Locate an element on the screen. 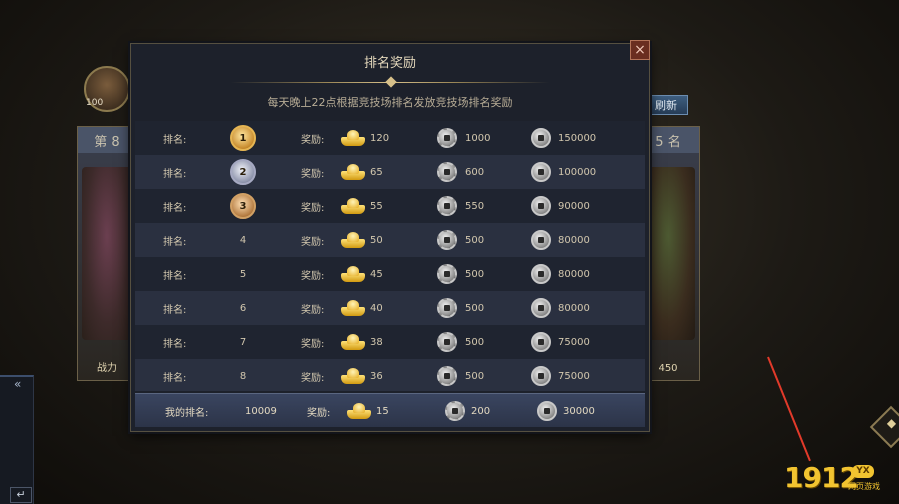  table-row: 排名: 4 奖励: 50 500 80000 is located at coordinates (390, 240).